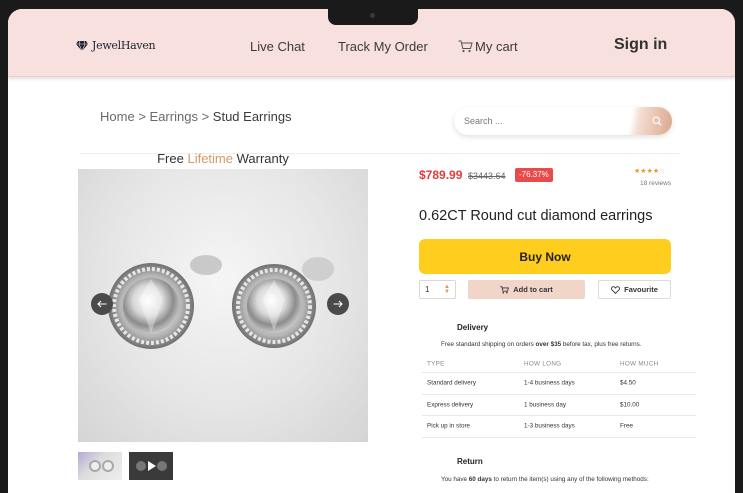 This screenshot has width=743, height=493. I want to click on earrings-thumbnail, so click(101, 466).